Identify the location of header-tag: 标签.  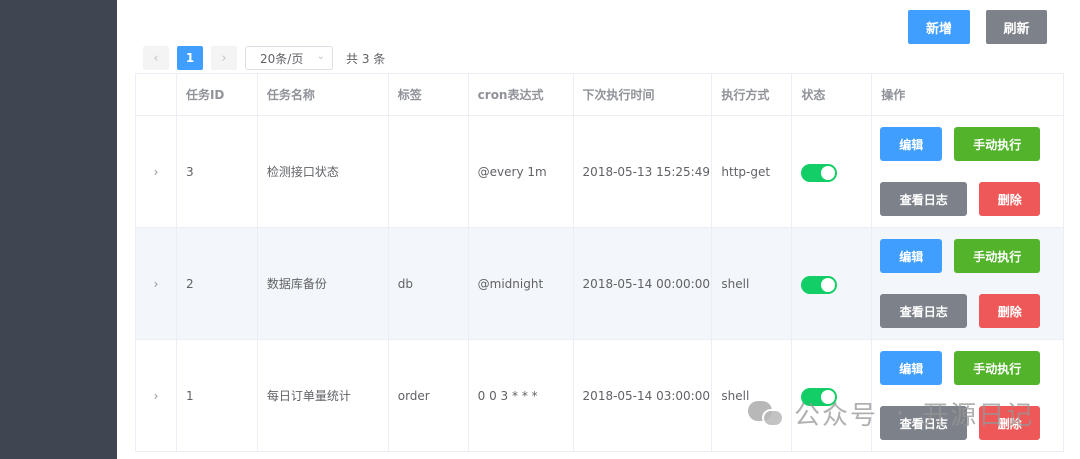
(429, 94).